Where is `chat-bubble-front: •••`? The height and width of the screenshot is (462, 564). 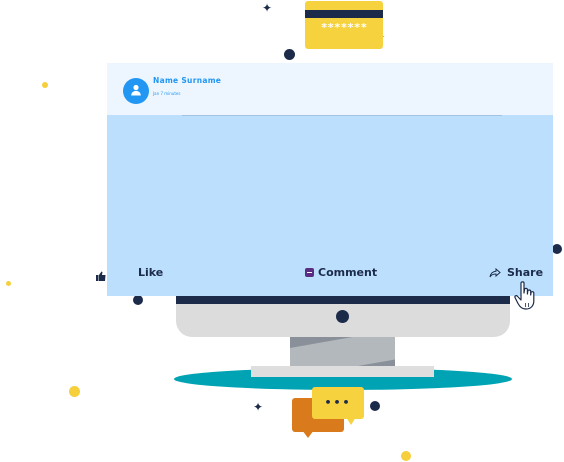
chat-bubble-front: ••• is located at coordinates (338, 406).